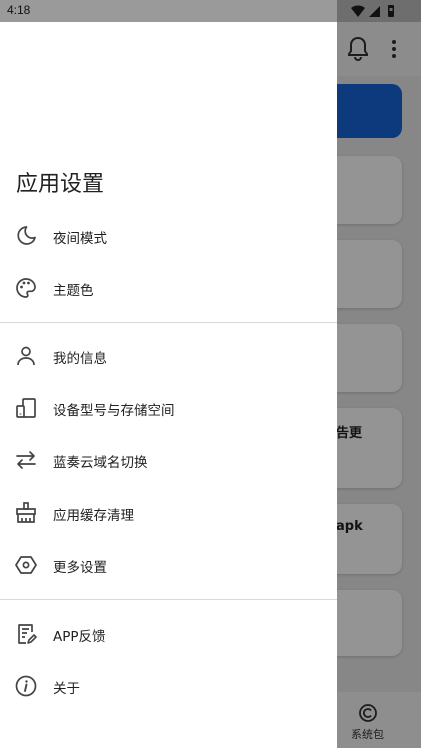  What do you see at coordinates (168, 236) in the screenshot?
I see `menu-item-night-mode: 夜间模式` at bounding box center [168, 236].